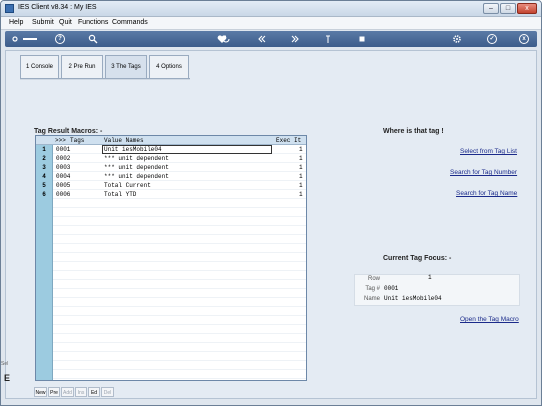 The image size is (542, 406). Describe the element at coordinates (60, 140) in the screenshot. I see `col-header-arrow: >>>` at that location.